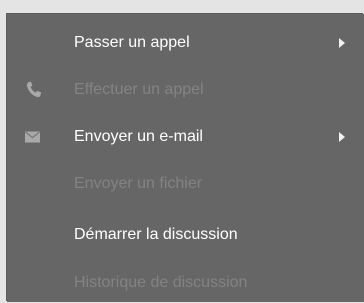 The width and height of the screenshot is (364, 303). Describe the element at coordinates (132, 42) in the screenshot. I see `menu-item-label: Passer un appel` at that location.